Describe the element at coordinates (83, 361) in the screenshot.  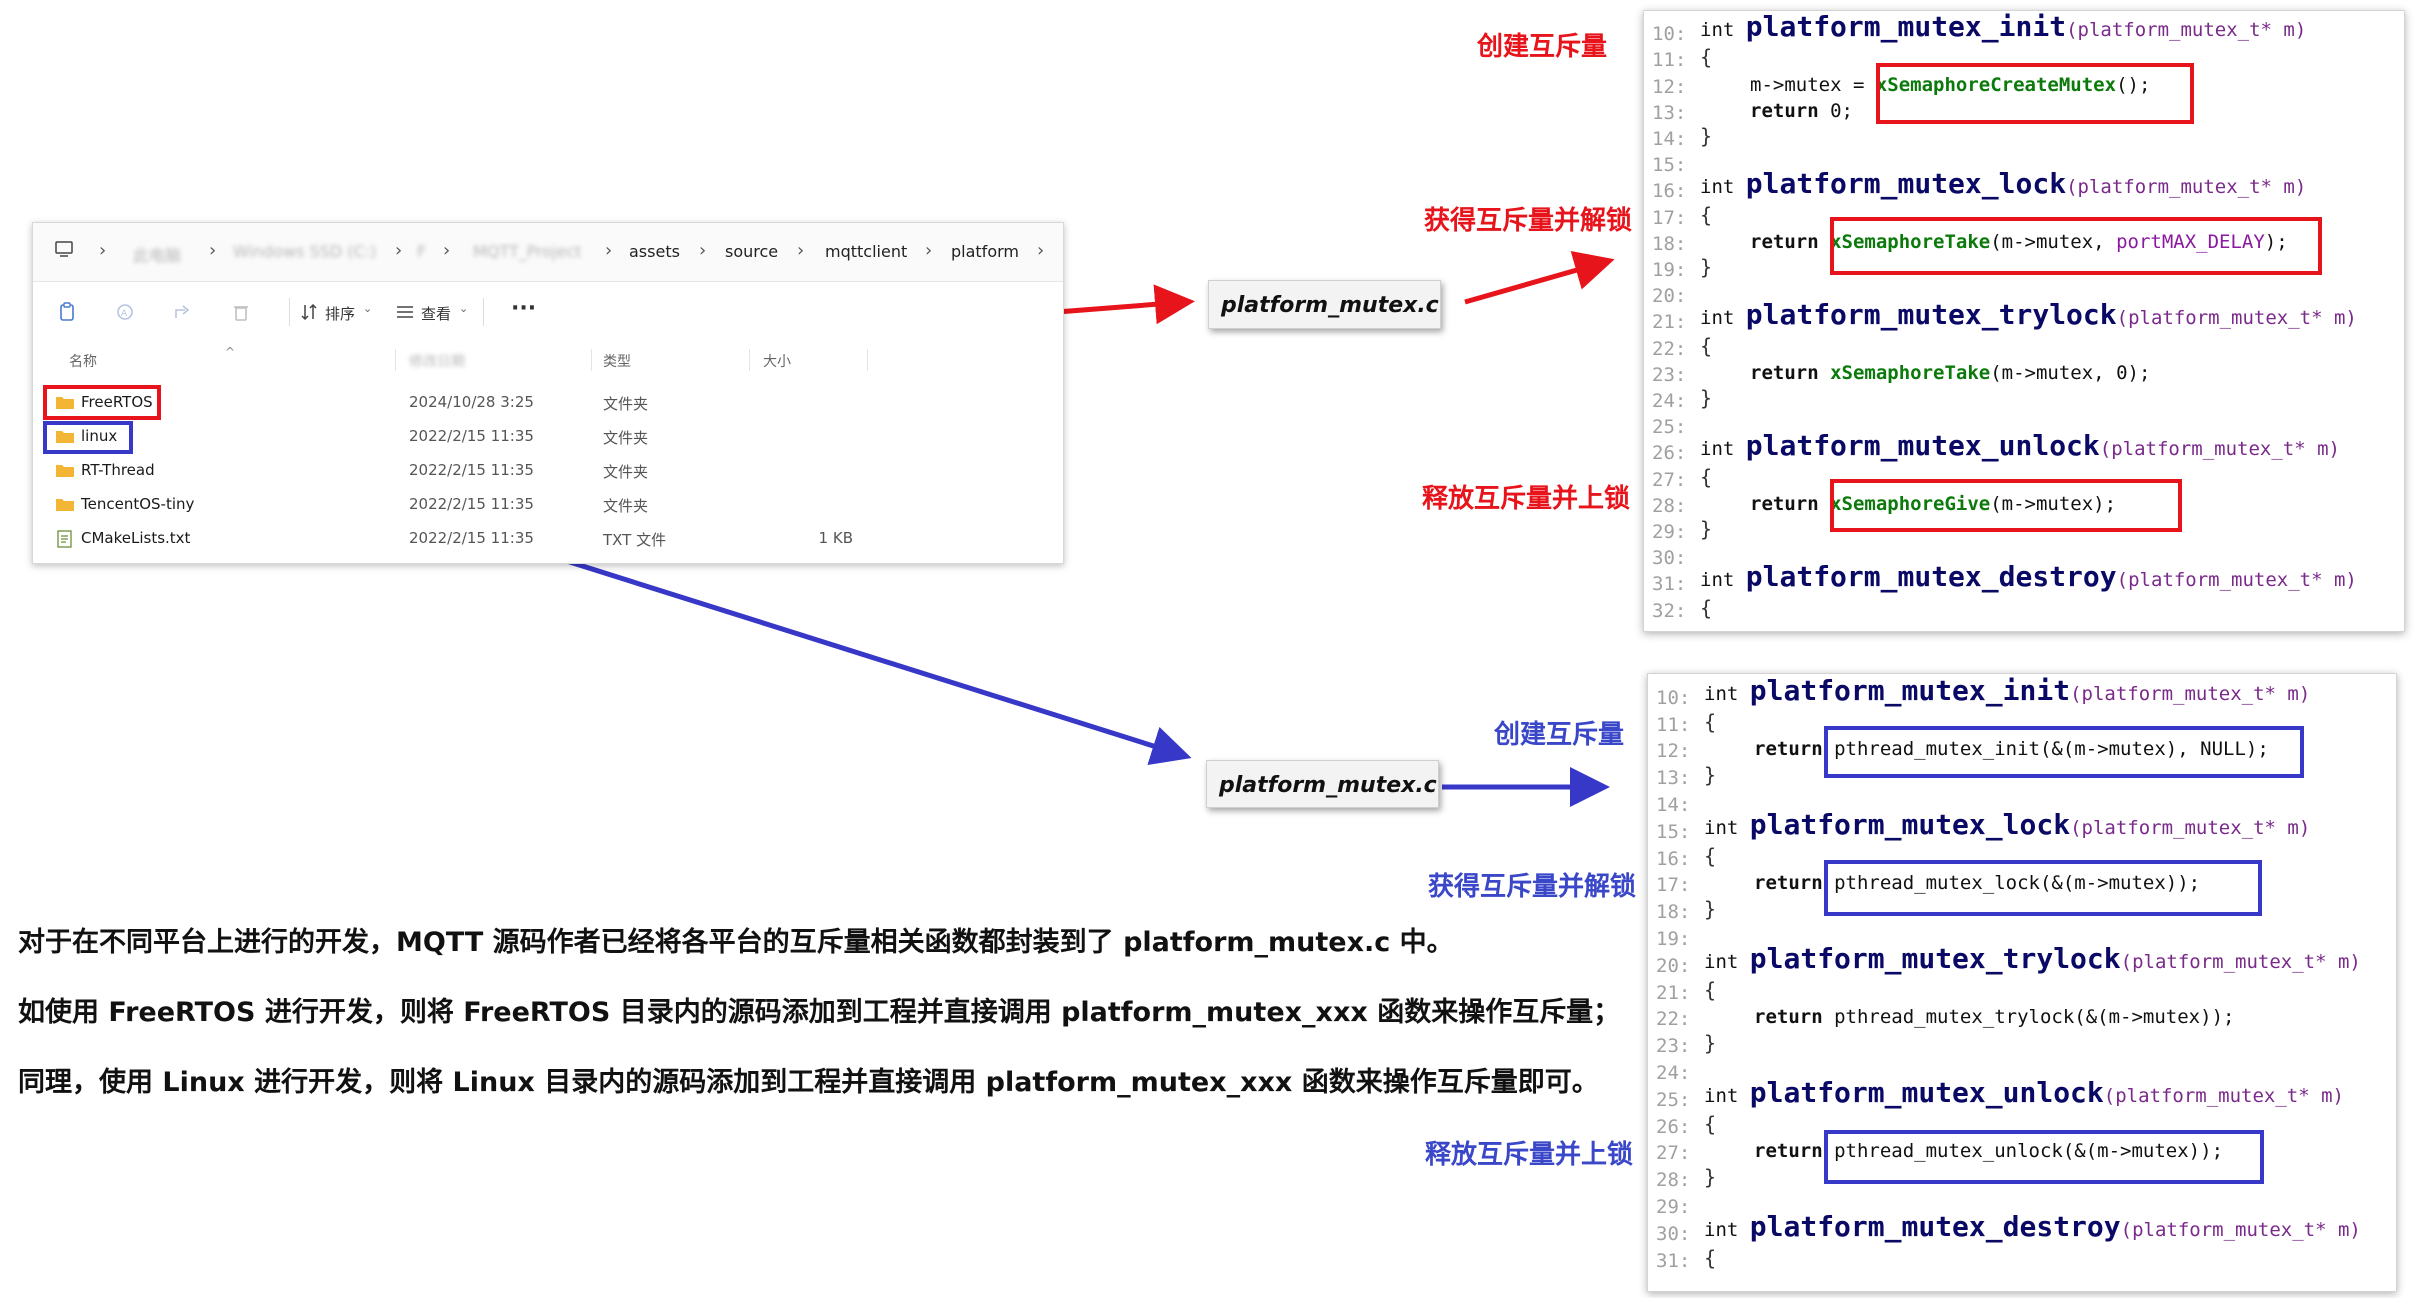
I see `column-header-name: 名称` at that location.